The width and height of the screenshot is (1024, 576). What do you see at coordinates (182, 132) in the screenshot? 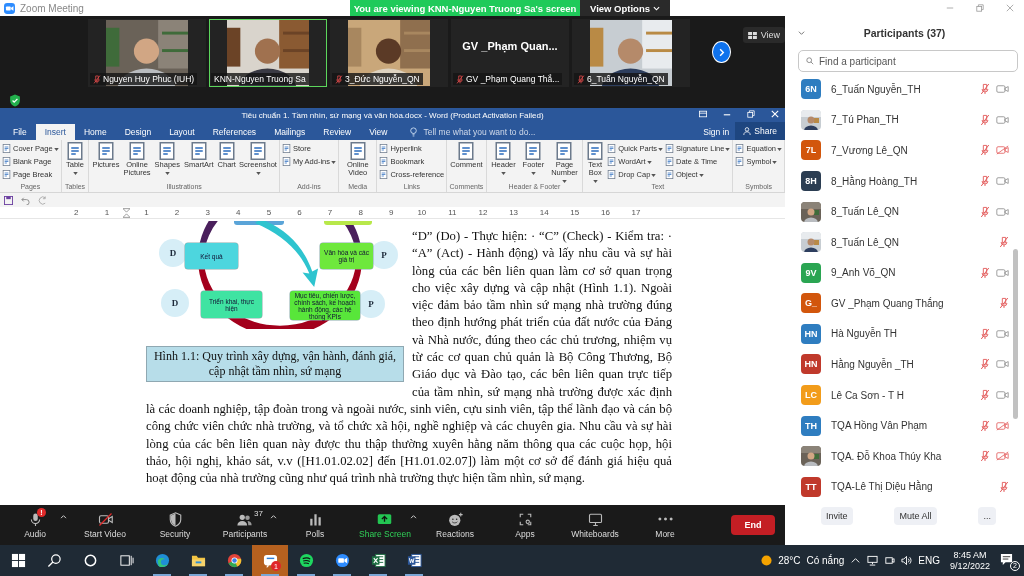
I see `ribbon-tab: Layout` at bounding box center [182, 132].